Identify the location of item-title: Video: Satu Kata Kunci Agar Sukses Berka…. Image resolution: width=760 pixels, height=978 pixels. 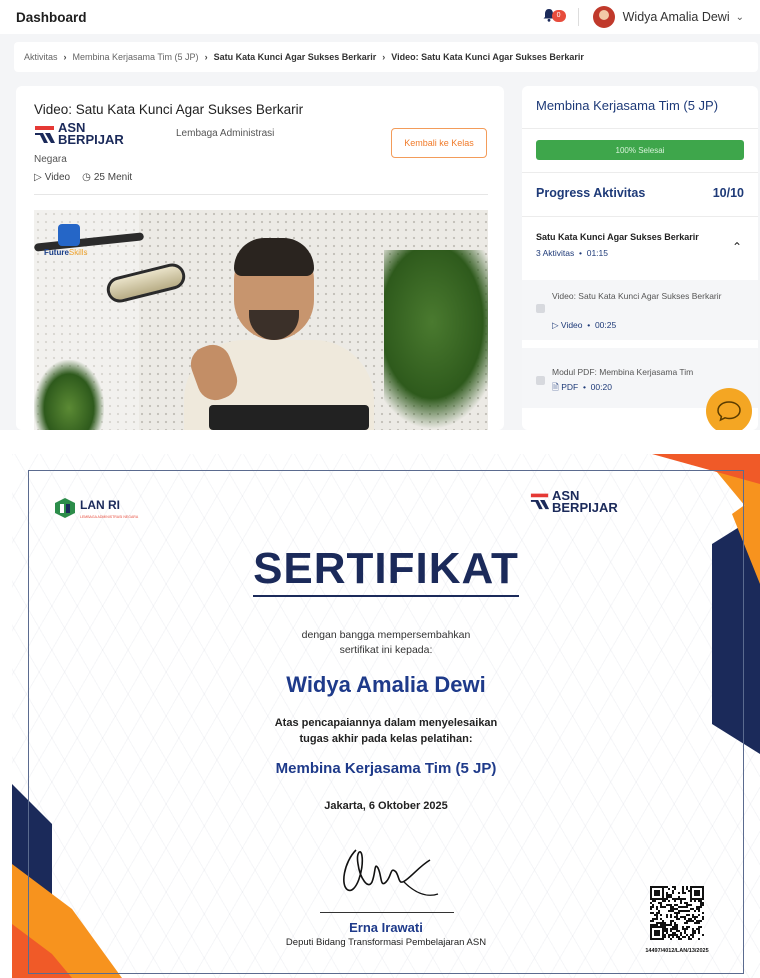
(637, 296).